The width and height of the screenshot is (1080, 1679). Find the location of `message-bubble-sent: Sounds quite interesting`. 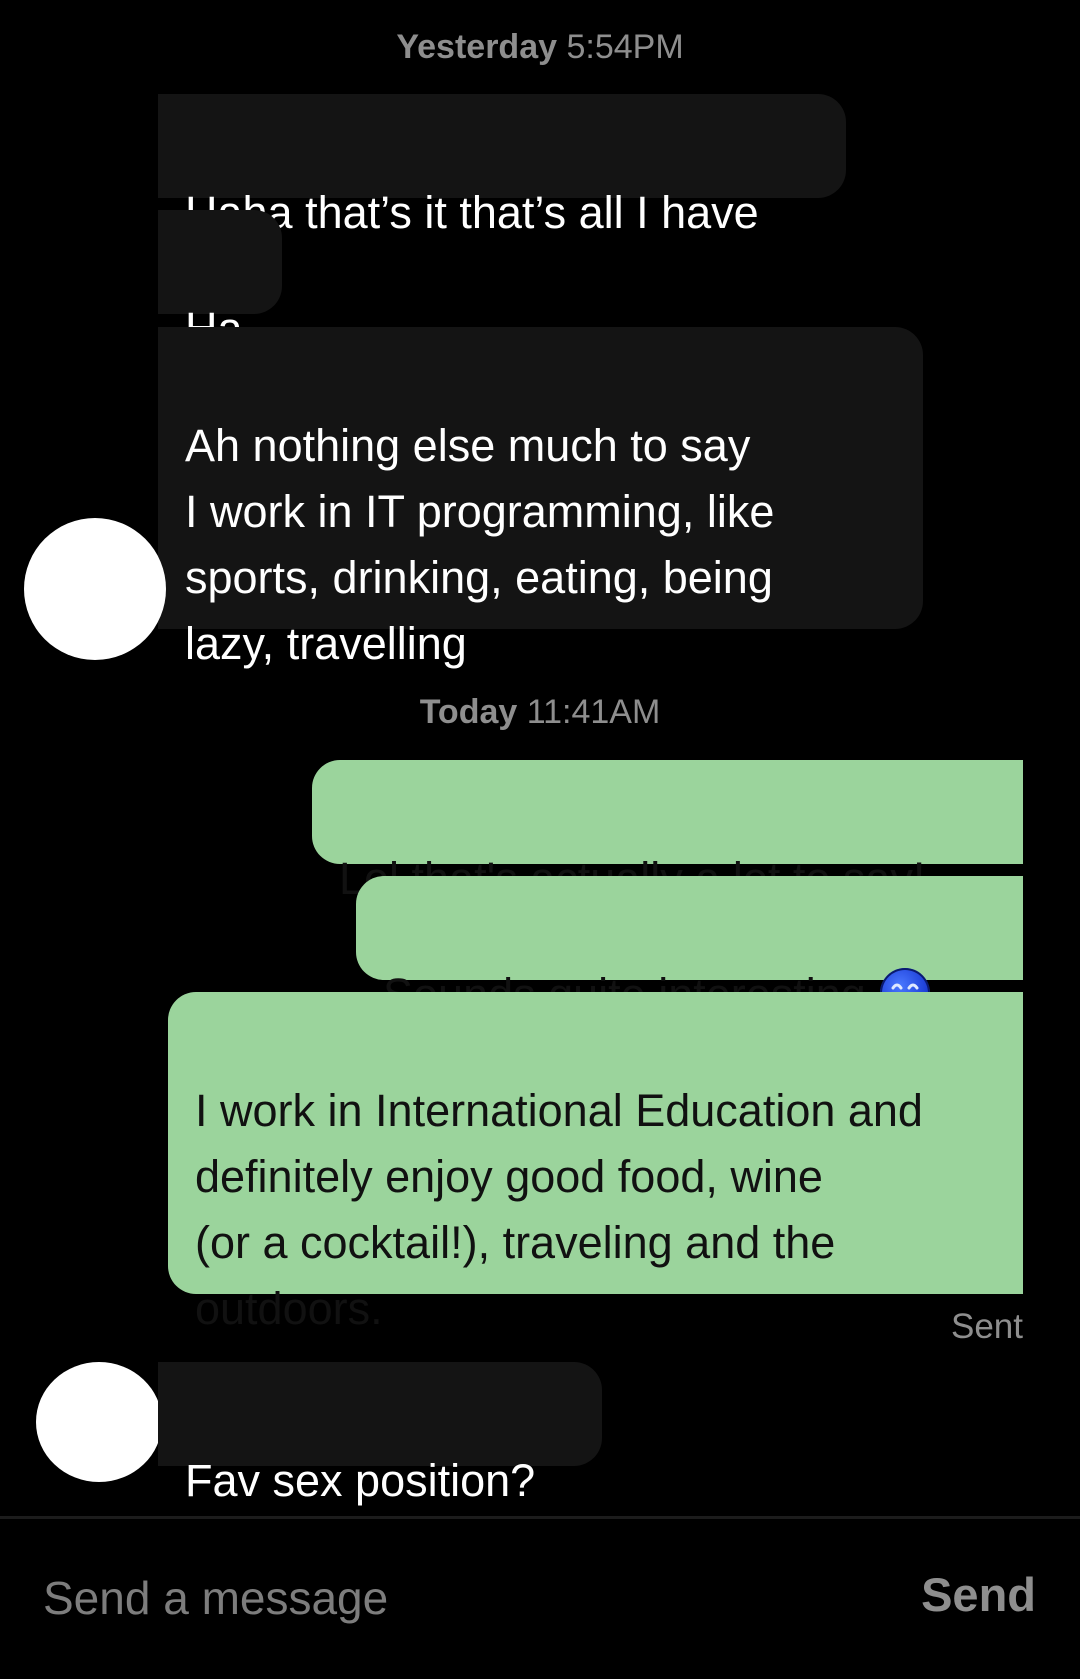

message-bubble-sent: Sounds quite interesting is located at coordinates (689, 948).